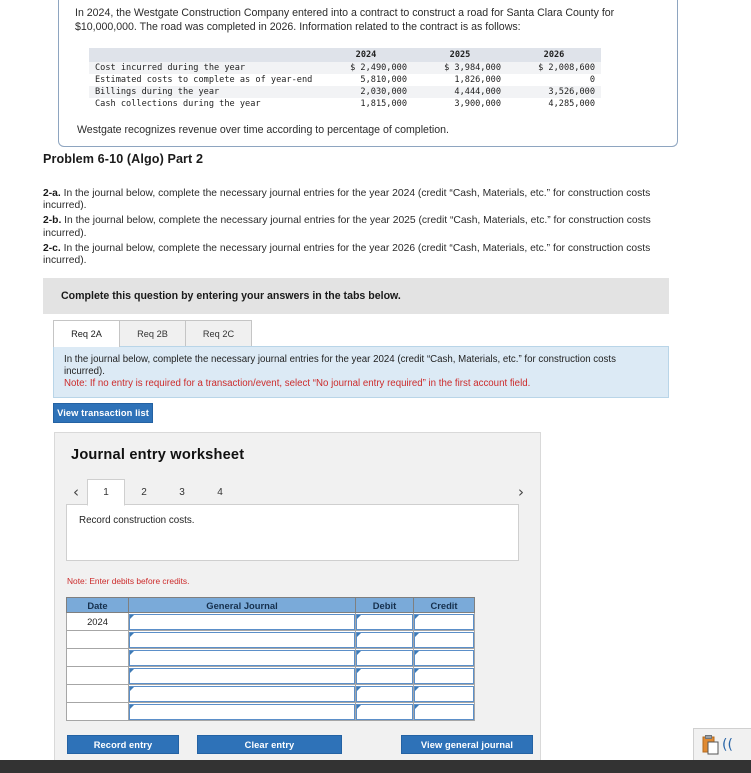  I want to click on clear-entry-button: Clear entry, so click(269, 744).